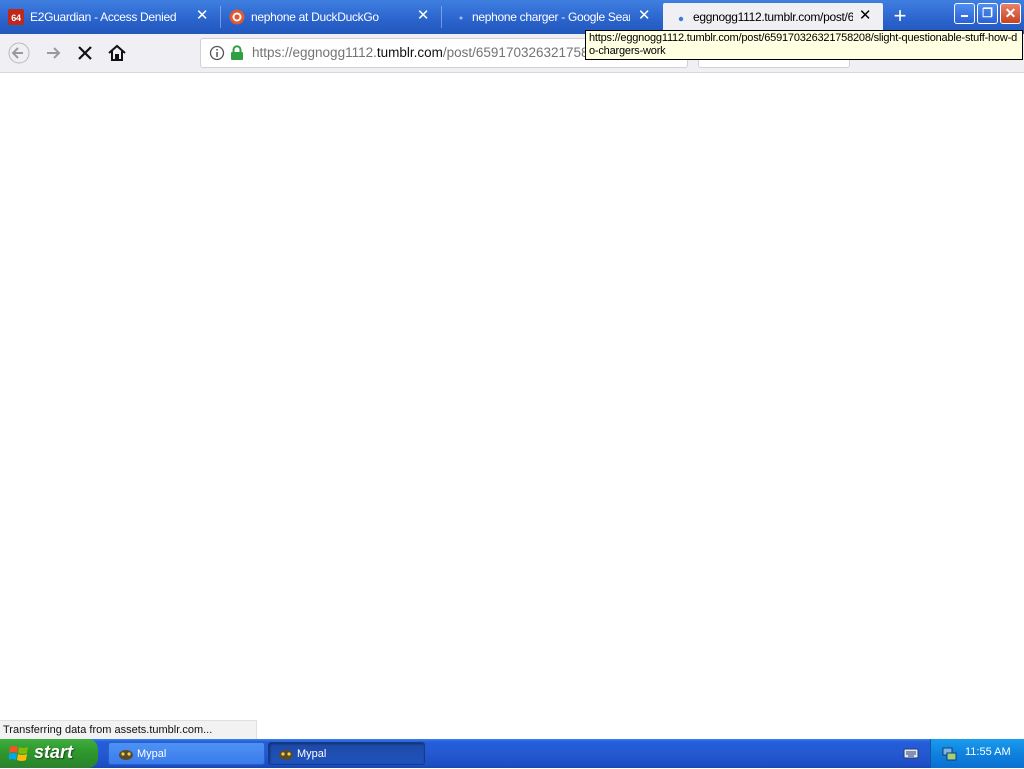 The image size is (1024, 769). Describe the element at coordinates (186, 753) in the screenshot. I see `taskbar-item-mypal: Mypal` at that location.